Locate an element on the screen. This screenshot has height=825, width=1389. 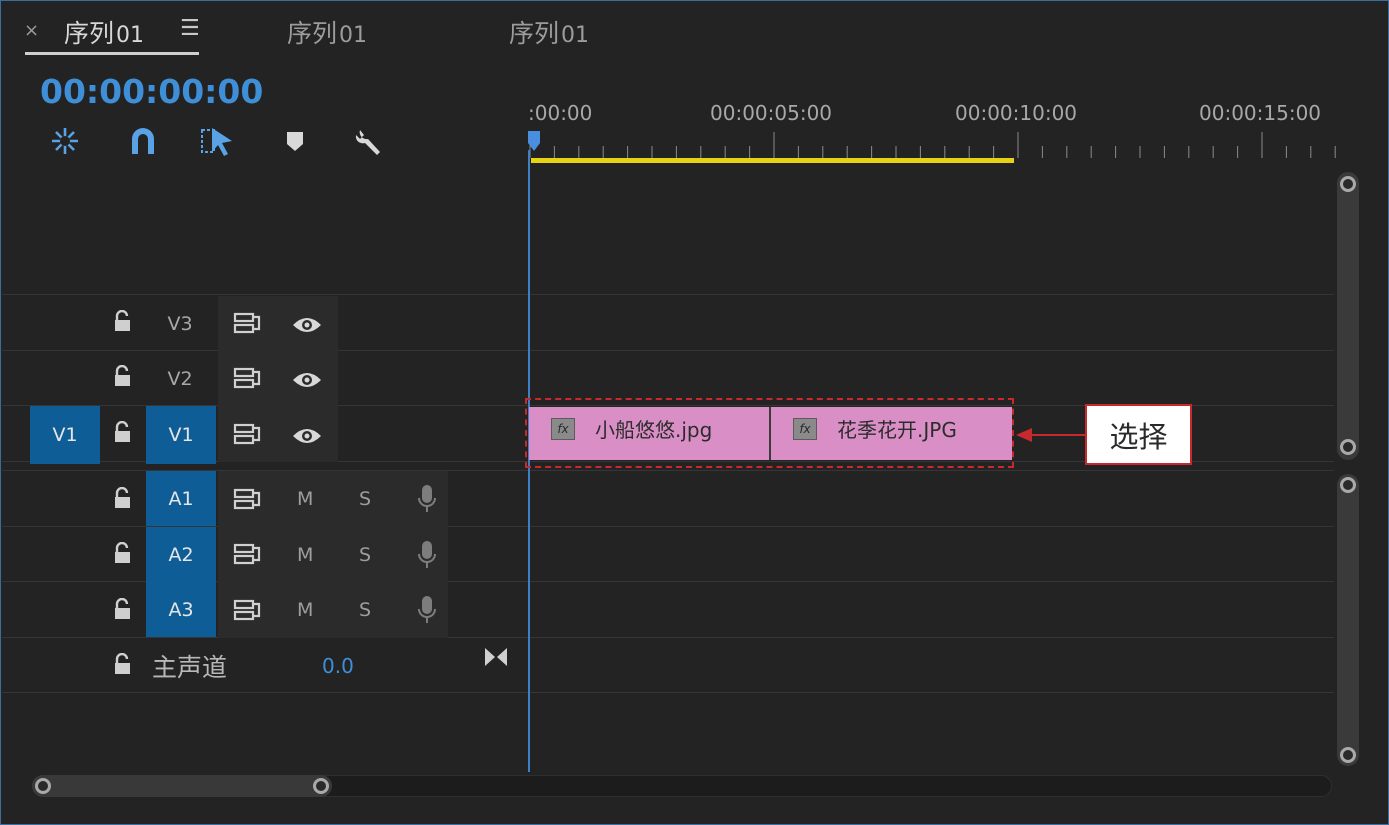
track-name-v3: V3 is located at coordinates (180, 324).